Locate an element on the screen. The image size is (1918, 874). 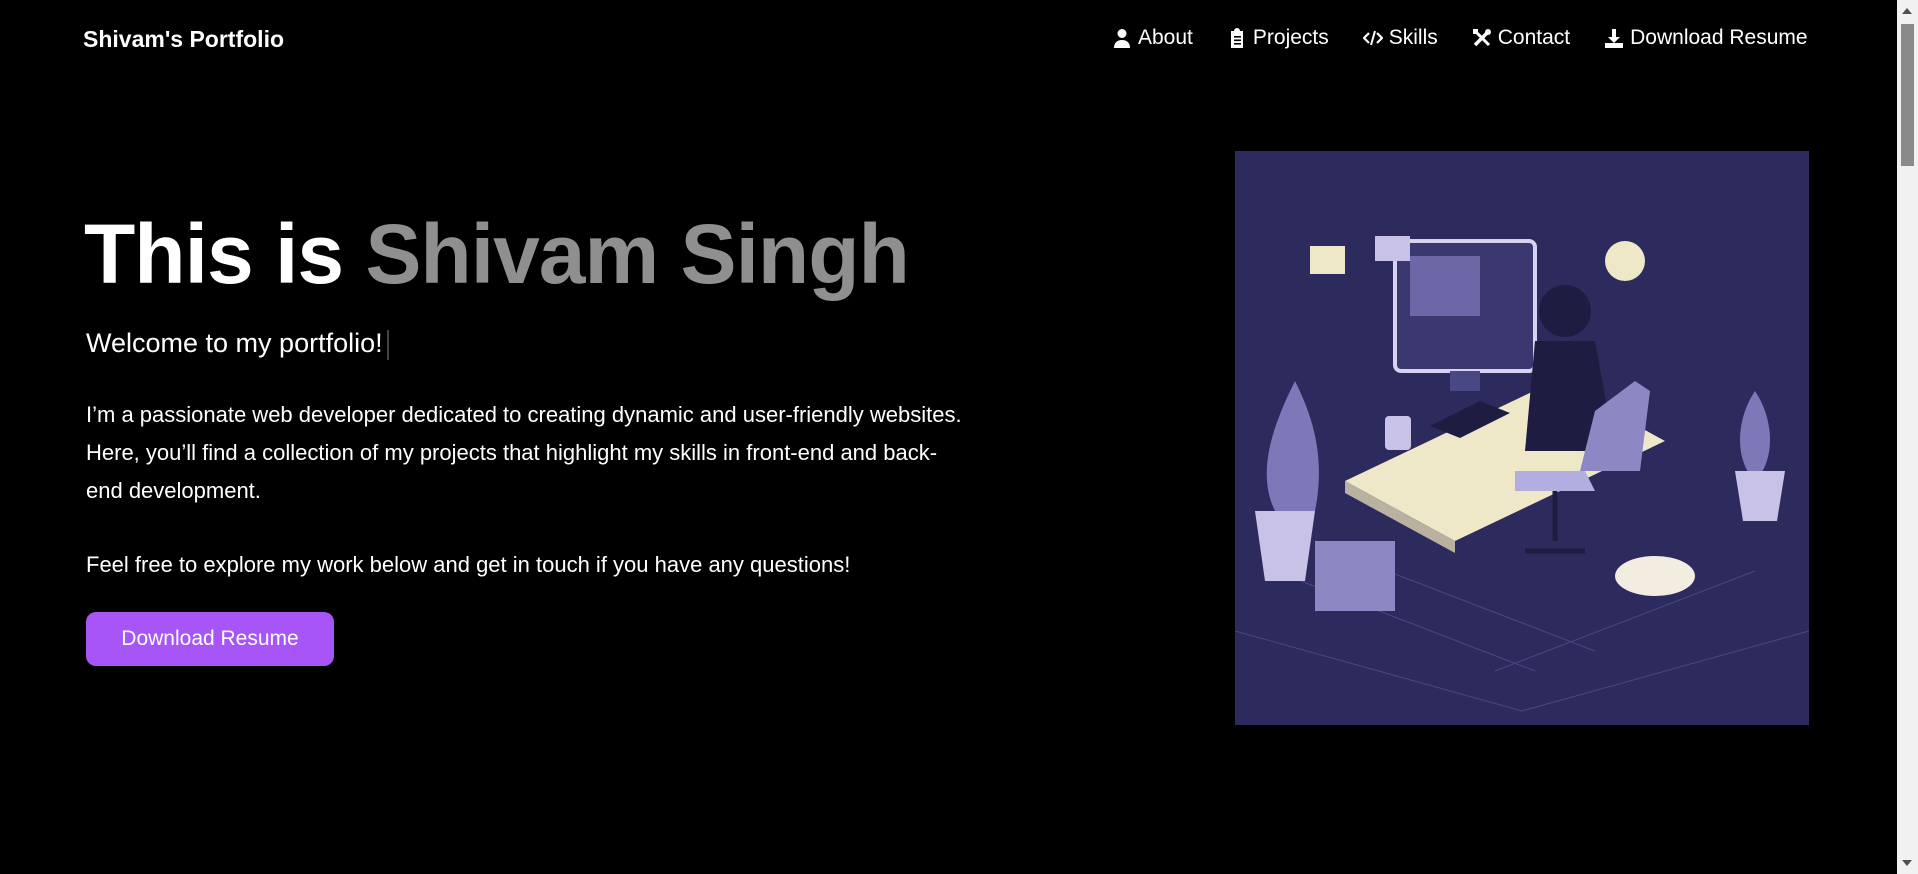
nav-contact: Contact is located at coordinates (1521, 38).